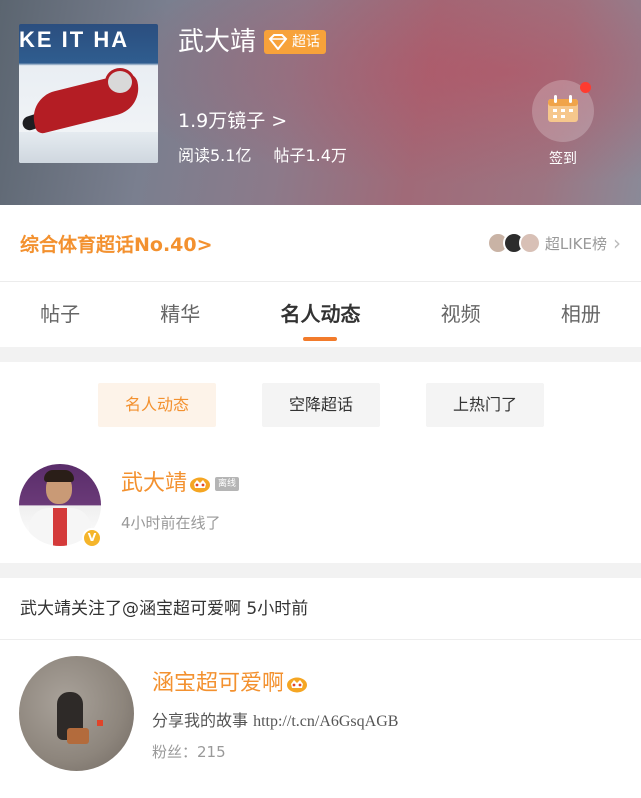  What do you see at coordinates (189, 752) in the screenshot?
I see `followed-user-fans: 粉丝：215` at bounding box center [189, 752].